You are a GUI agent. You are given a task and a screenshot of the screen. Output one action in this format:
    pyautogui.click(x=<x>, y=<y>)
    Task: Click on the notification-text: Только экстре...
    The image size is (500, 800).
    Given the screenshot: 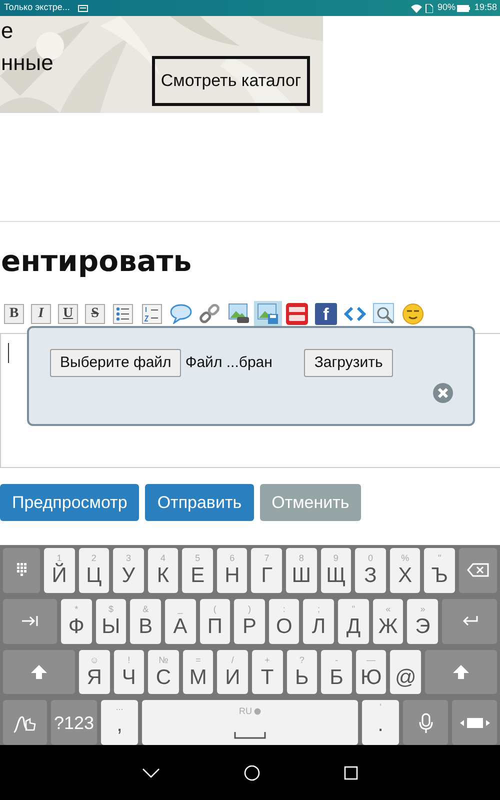 What is the action you would take?
    pyautogui.click(x=37, y=7)
    